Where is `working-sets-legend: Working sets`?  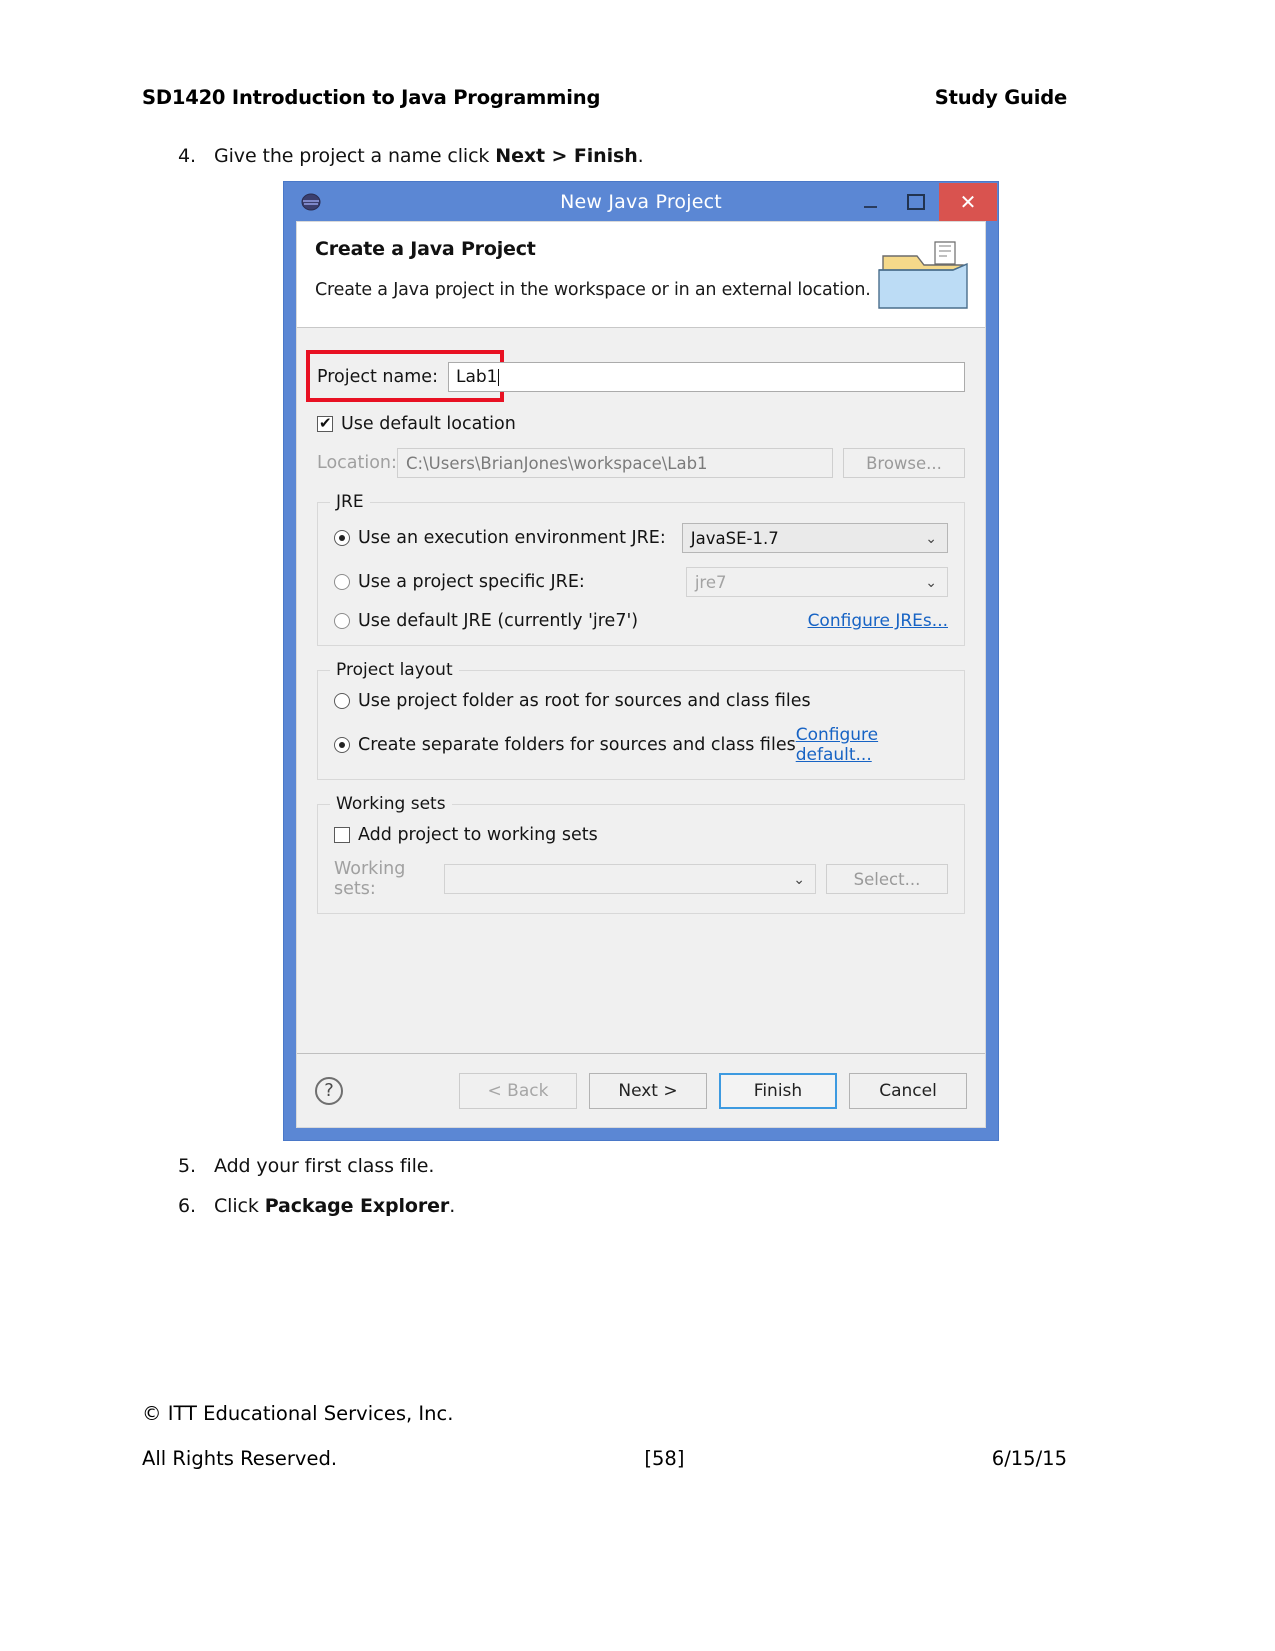 working-sets-legend: Working sets is located at coordinates (391, 804).